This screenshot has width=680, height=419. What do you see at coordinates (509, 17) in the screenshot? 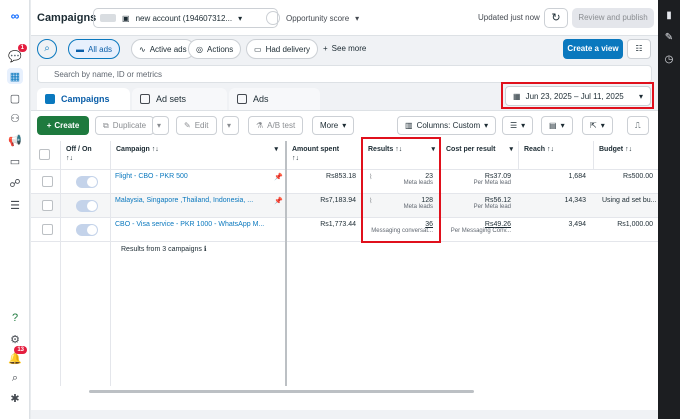
I see `updated-status: Updated just now` at bounding box center [509, 17].